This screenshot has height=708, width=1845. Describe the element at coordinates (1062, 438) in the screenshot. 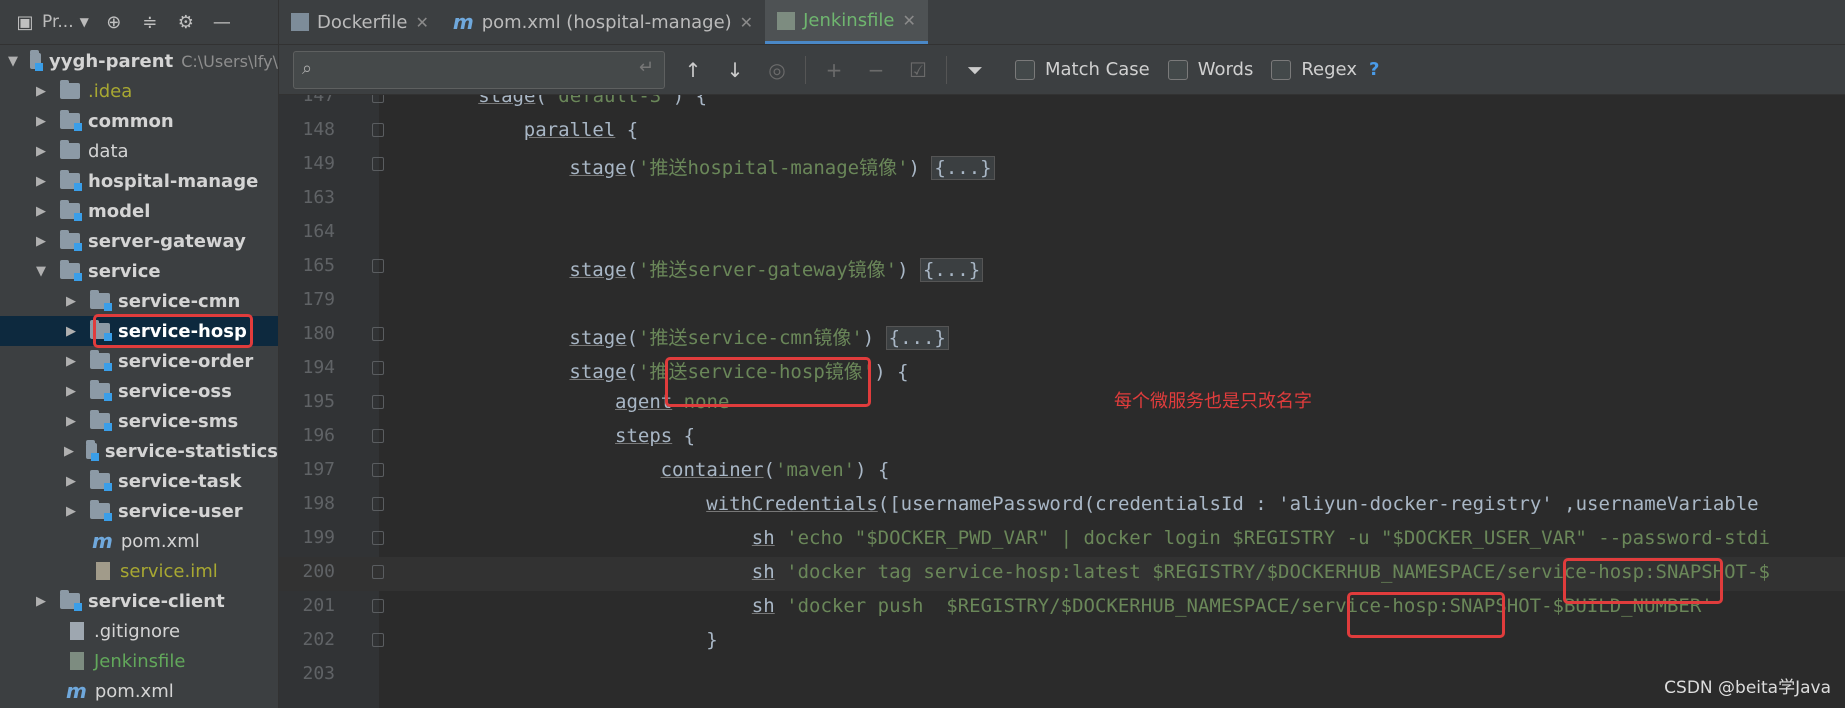

I see `code-line: 196 steps {` at that location.